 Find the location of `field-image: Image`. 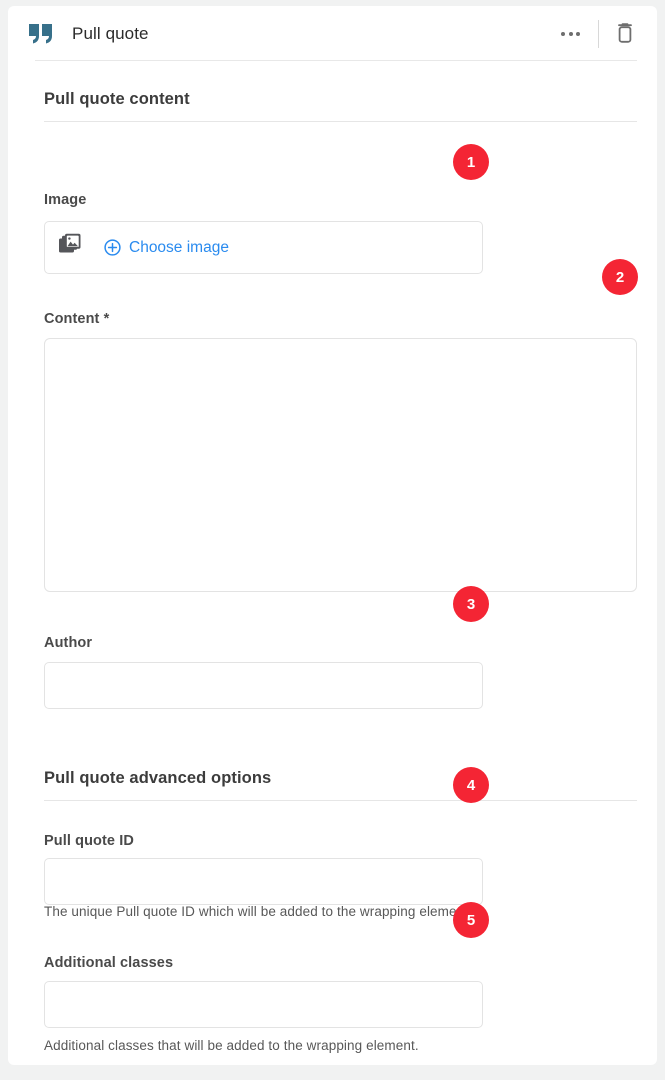

field-image: Image is located at coordinates (65, 200).